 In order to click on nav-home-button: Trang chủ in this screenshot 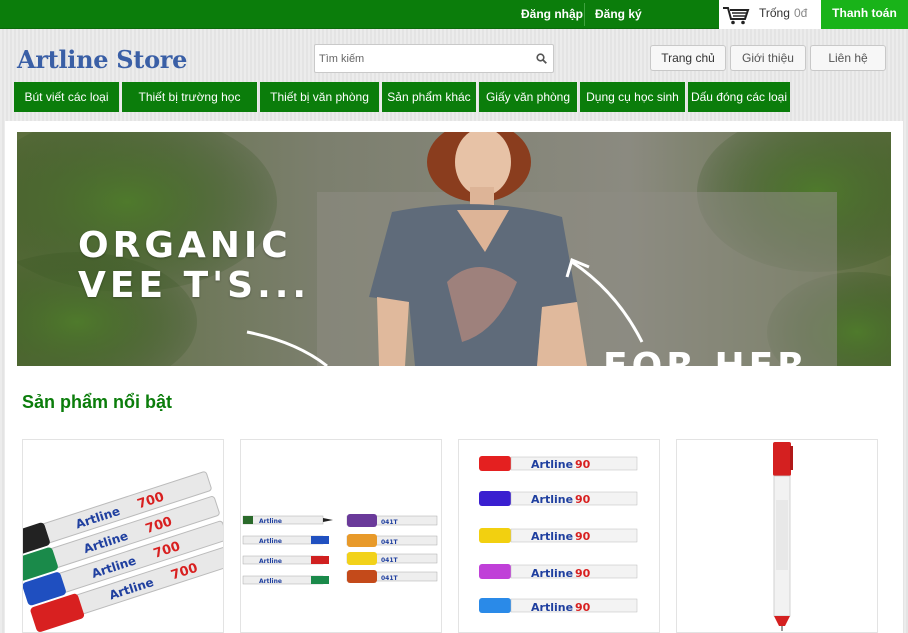, I will do `click(688, 58)`.